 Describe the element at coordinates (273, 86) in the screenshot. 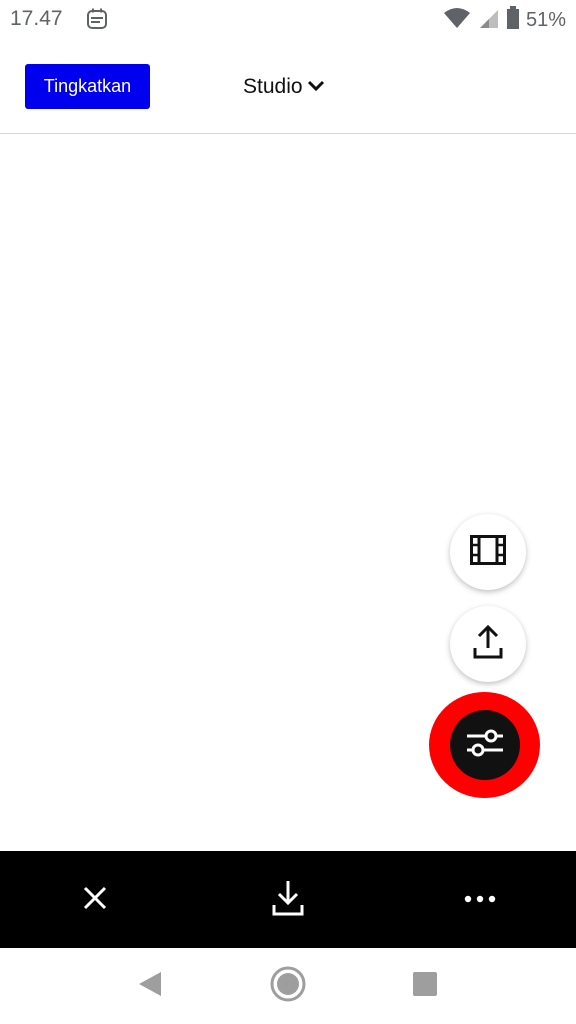

I see `studio-label: Studio` at that location.